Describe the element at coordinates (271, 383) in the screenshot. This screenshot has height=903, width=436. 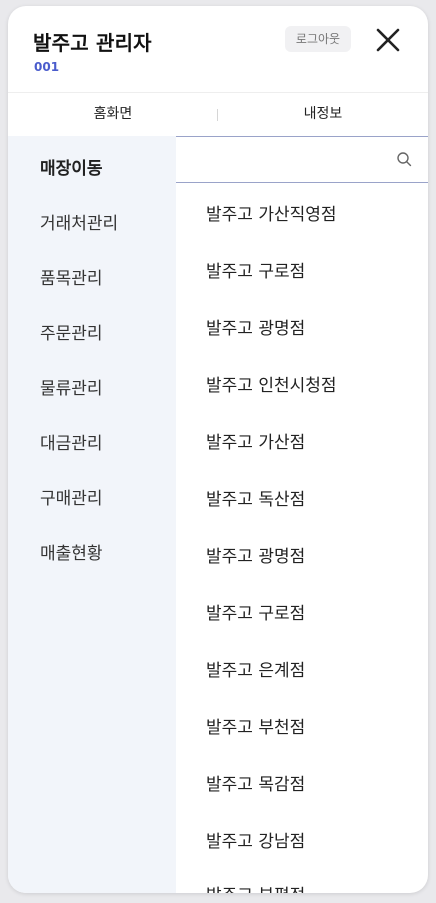
I see `store-list-item: 발주고 인천시청점` at that location.